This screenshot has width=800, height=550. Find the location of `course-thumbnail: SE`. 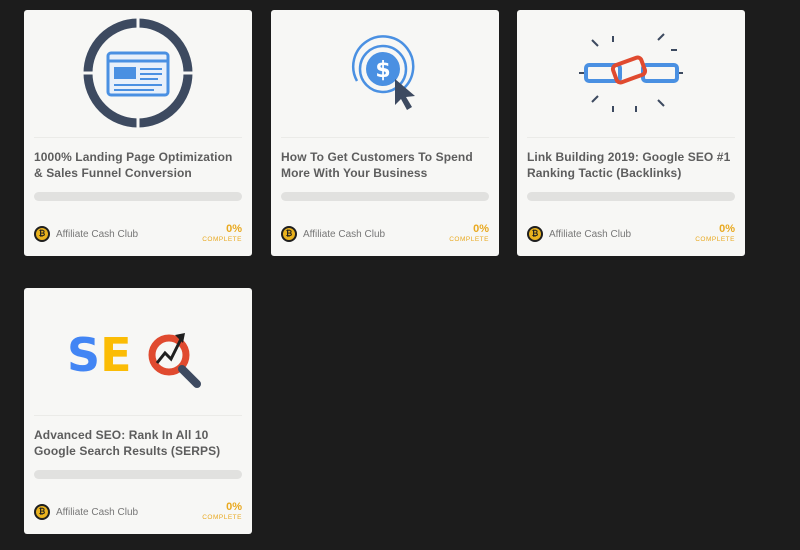

course-thumbnail: SE is located at coordinates (138, 351).